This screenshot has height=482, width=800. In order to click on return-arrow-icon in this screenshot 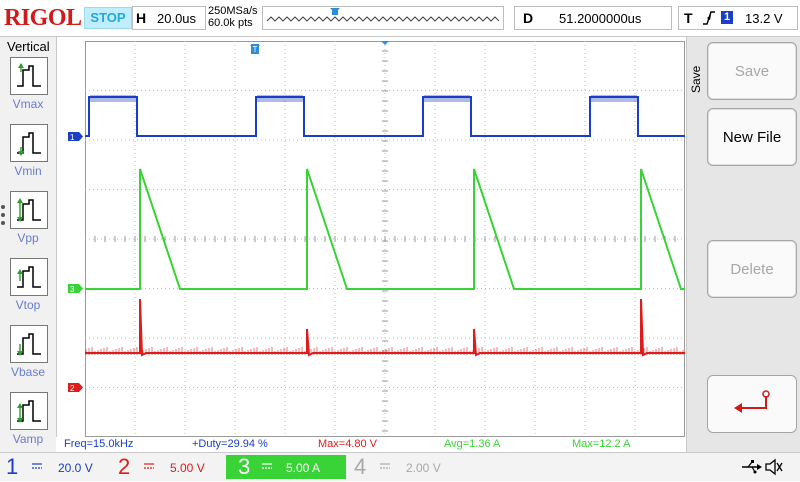, I will do `click(752, 401)`.